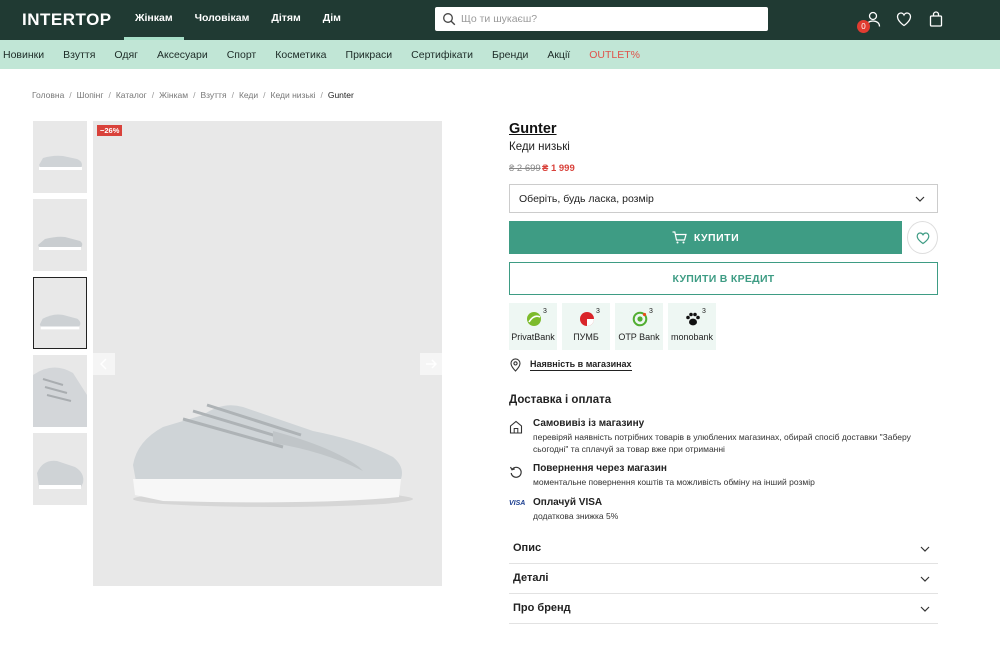  Describe the element at coordinates (936, 19) in the screenshot. I see `bag-icon` at that location.